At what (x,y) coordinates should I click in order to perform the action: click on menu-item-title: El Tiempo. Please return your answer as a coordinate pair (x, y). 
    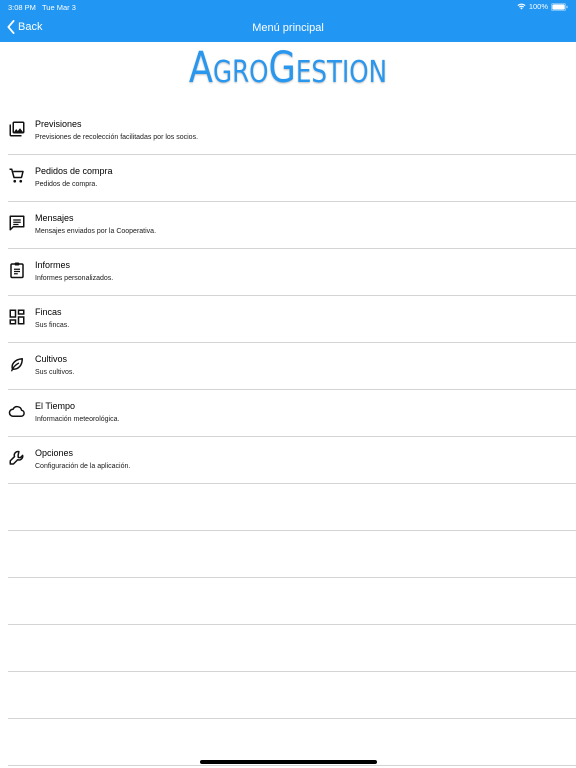
    Looking at the image, I should click on (55, 406).